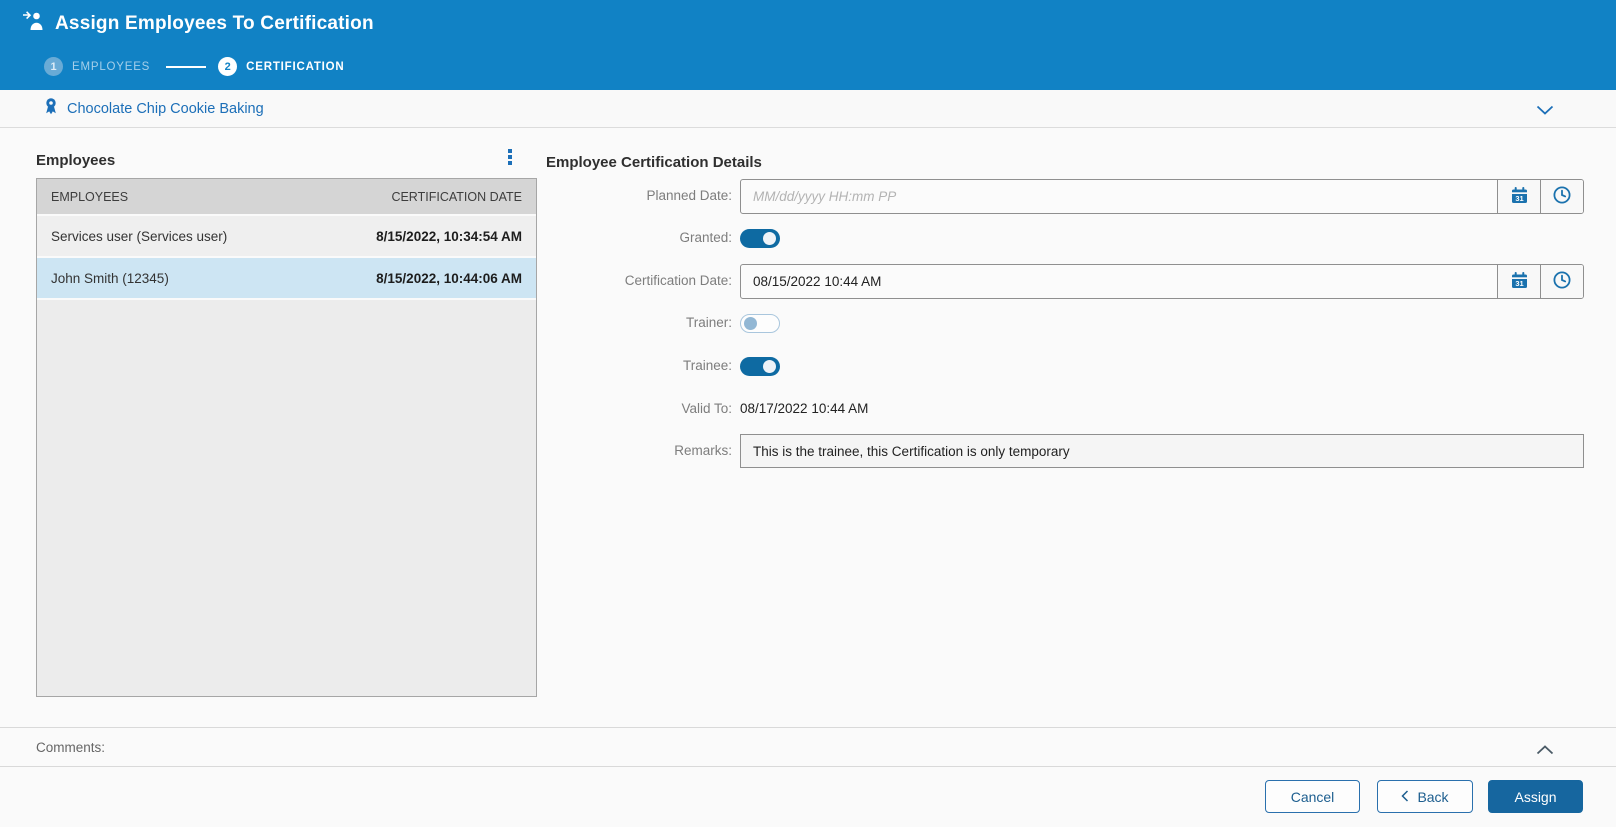 Image resolution: width=1616 pixels, height=827 pixels. Describe the element at coordinates (760, 366) in the screenshot. I see `trainee-toggle` at that location.